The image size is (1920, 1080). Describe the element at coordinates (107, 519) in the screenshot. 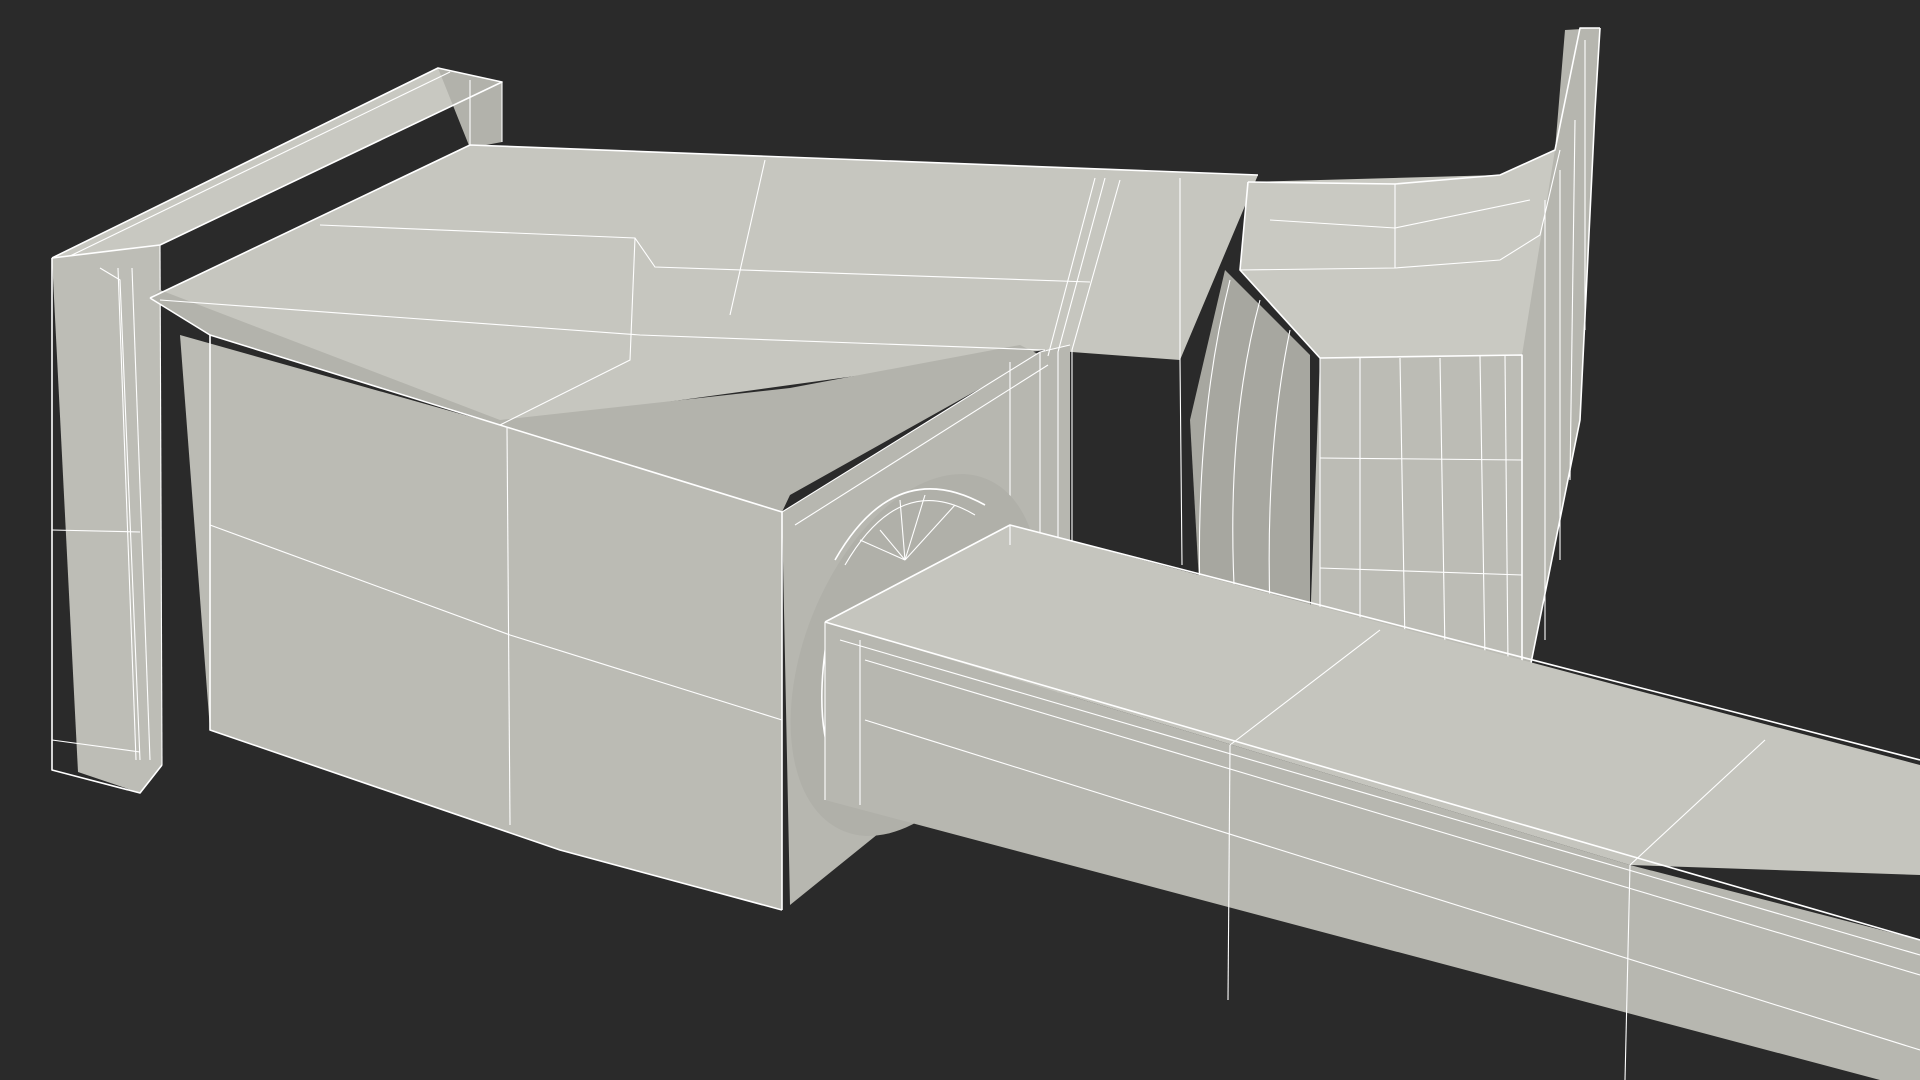

I see `left-flange-front-face` at that location.